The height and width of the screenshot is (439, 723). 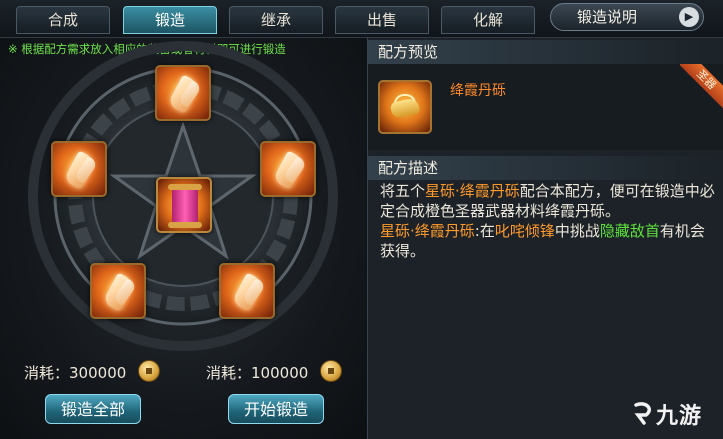 What do you see at coordinates (547, 241) in the screenshot?
I see `desc-paragraph-2: 星砾·绛霞丹砾:在叱咤倾锋中挑战隐藏敌首有机会获得。` at bounding box center [547, 241].